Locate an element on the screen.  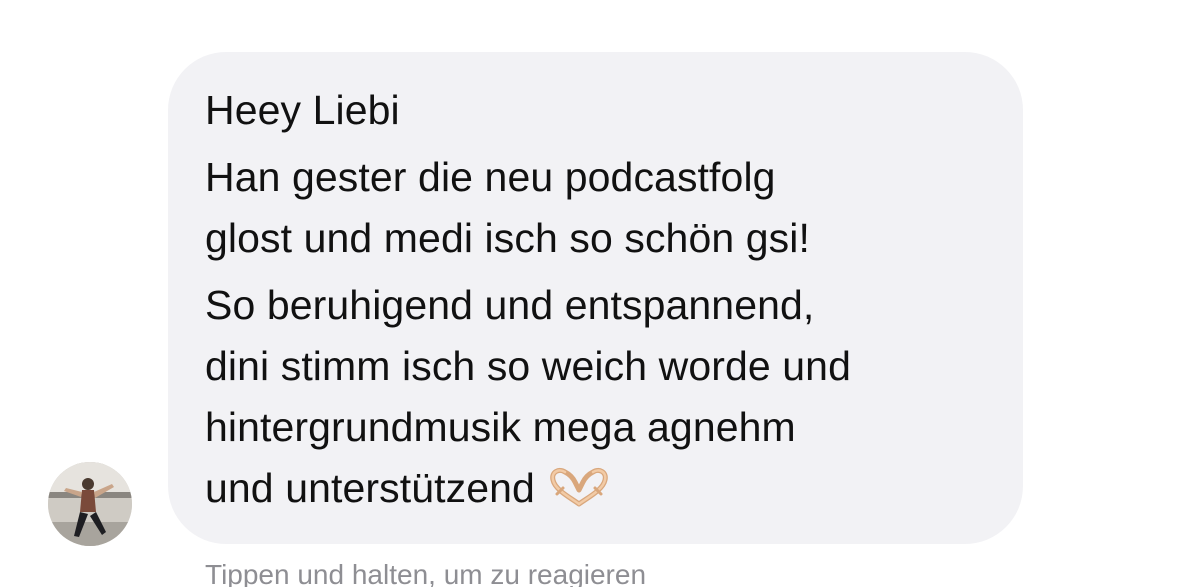
message-greeting: Heey Liebi is located at coordinates (302, 110).